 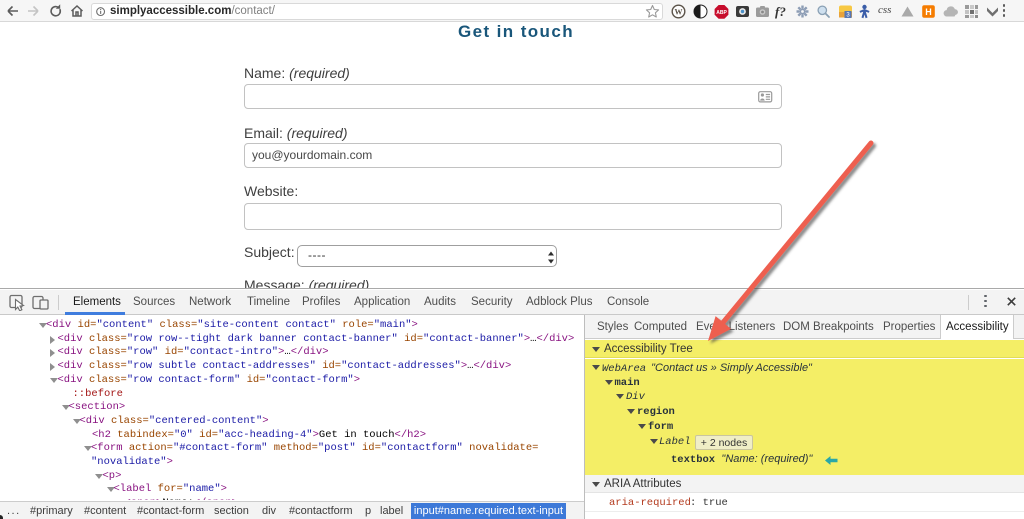 I want to click on svg-text: ABP, so click(x=721, y=13).